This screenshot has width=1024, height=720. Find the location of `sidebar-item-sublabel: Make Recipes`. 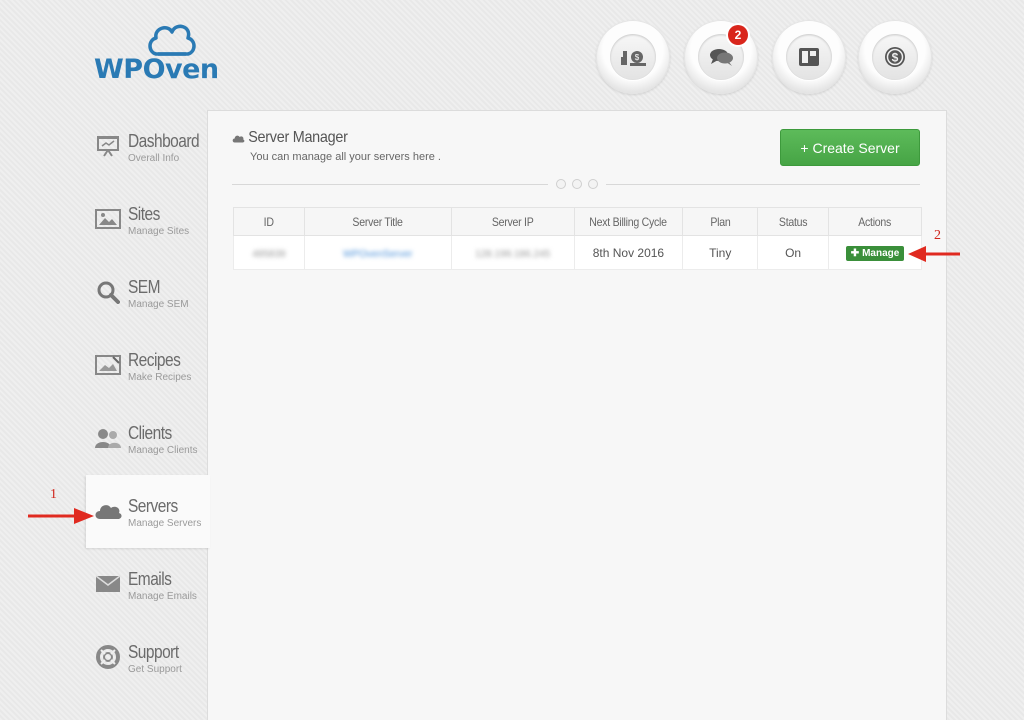

sidebar-item-sublabel: Make Recipes is located at coordinates (160, 377).